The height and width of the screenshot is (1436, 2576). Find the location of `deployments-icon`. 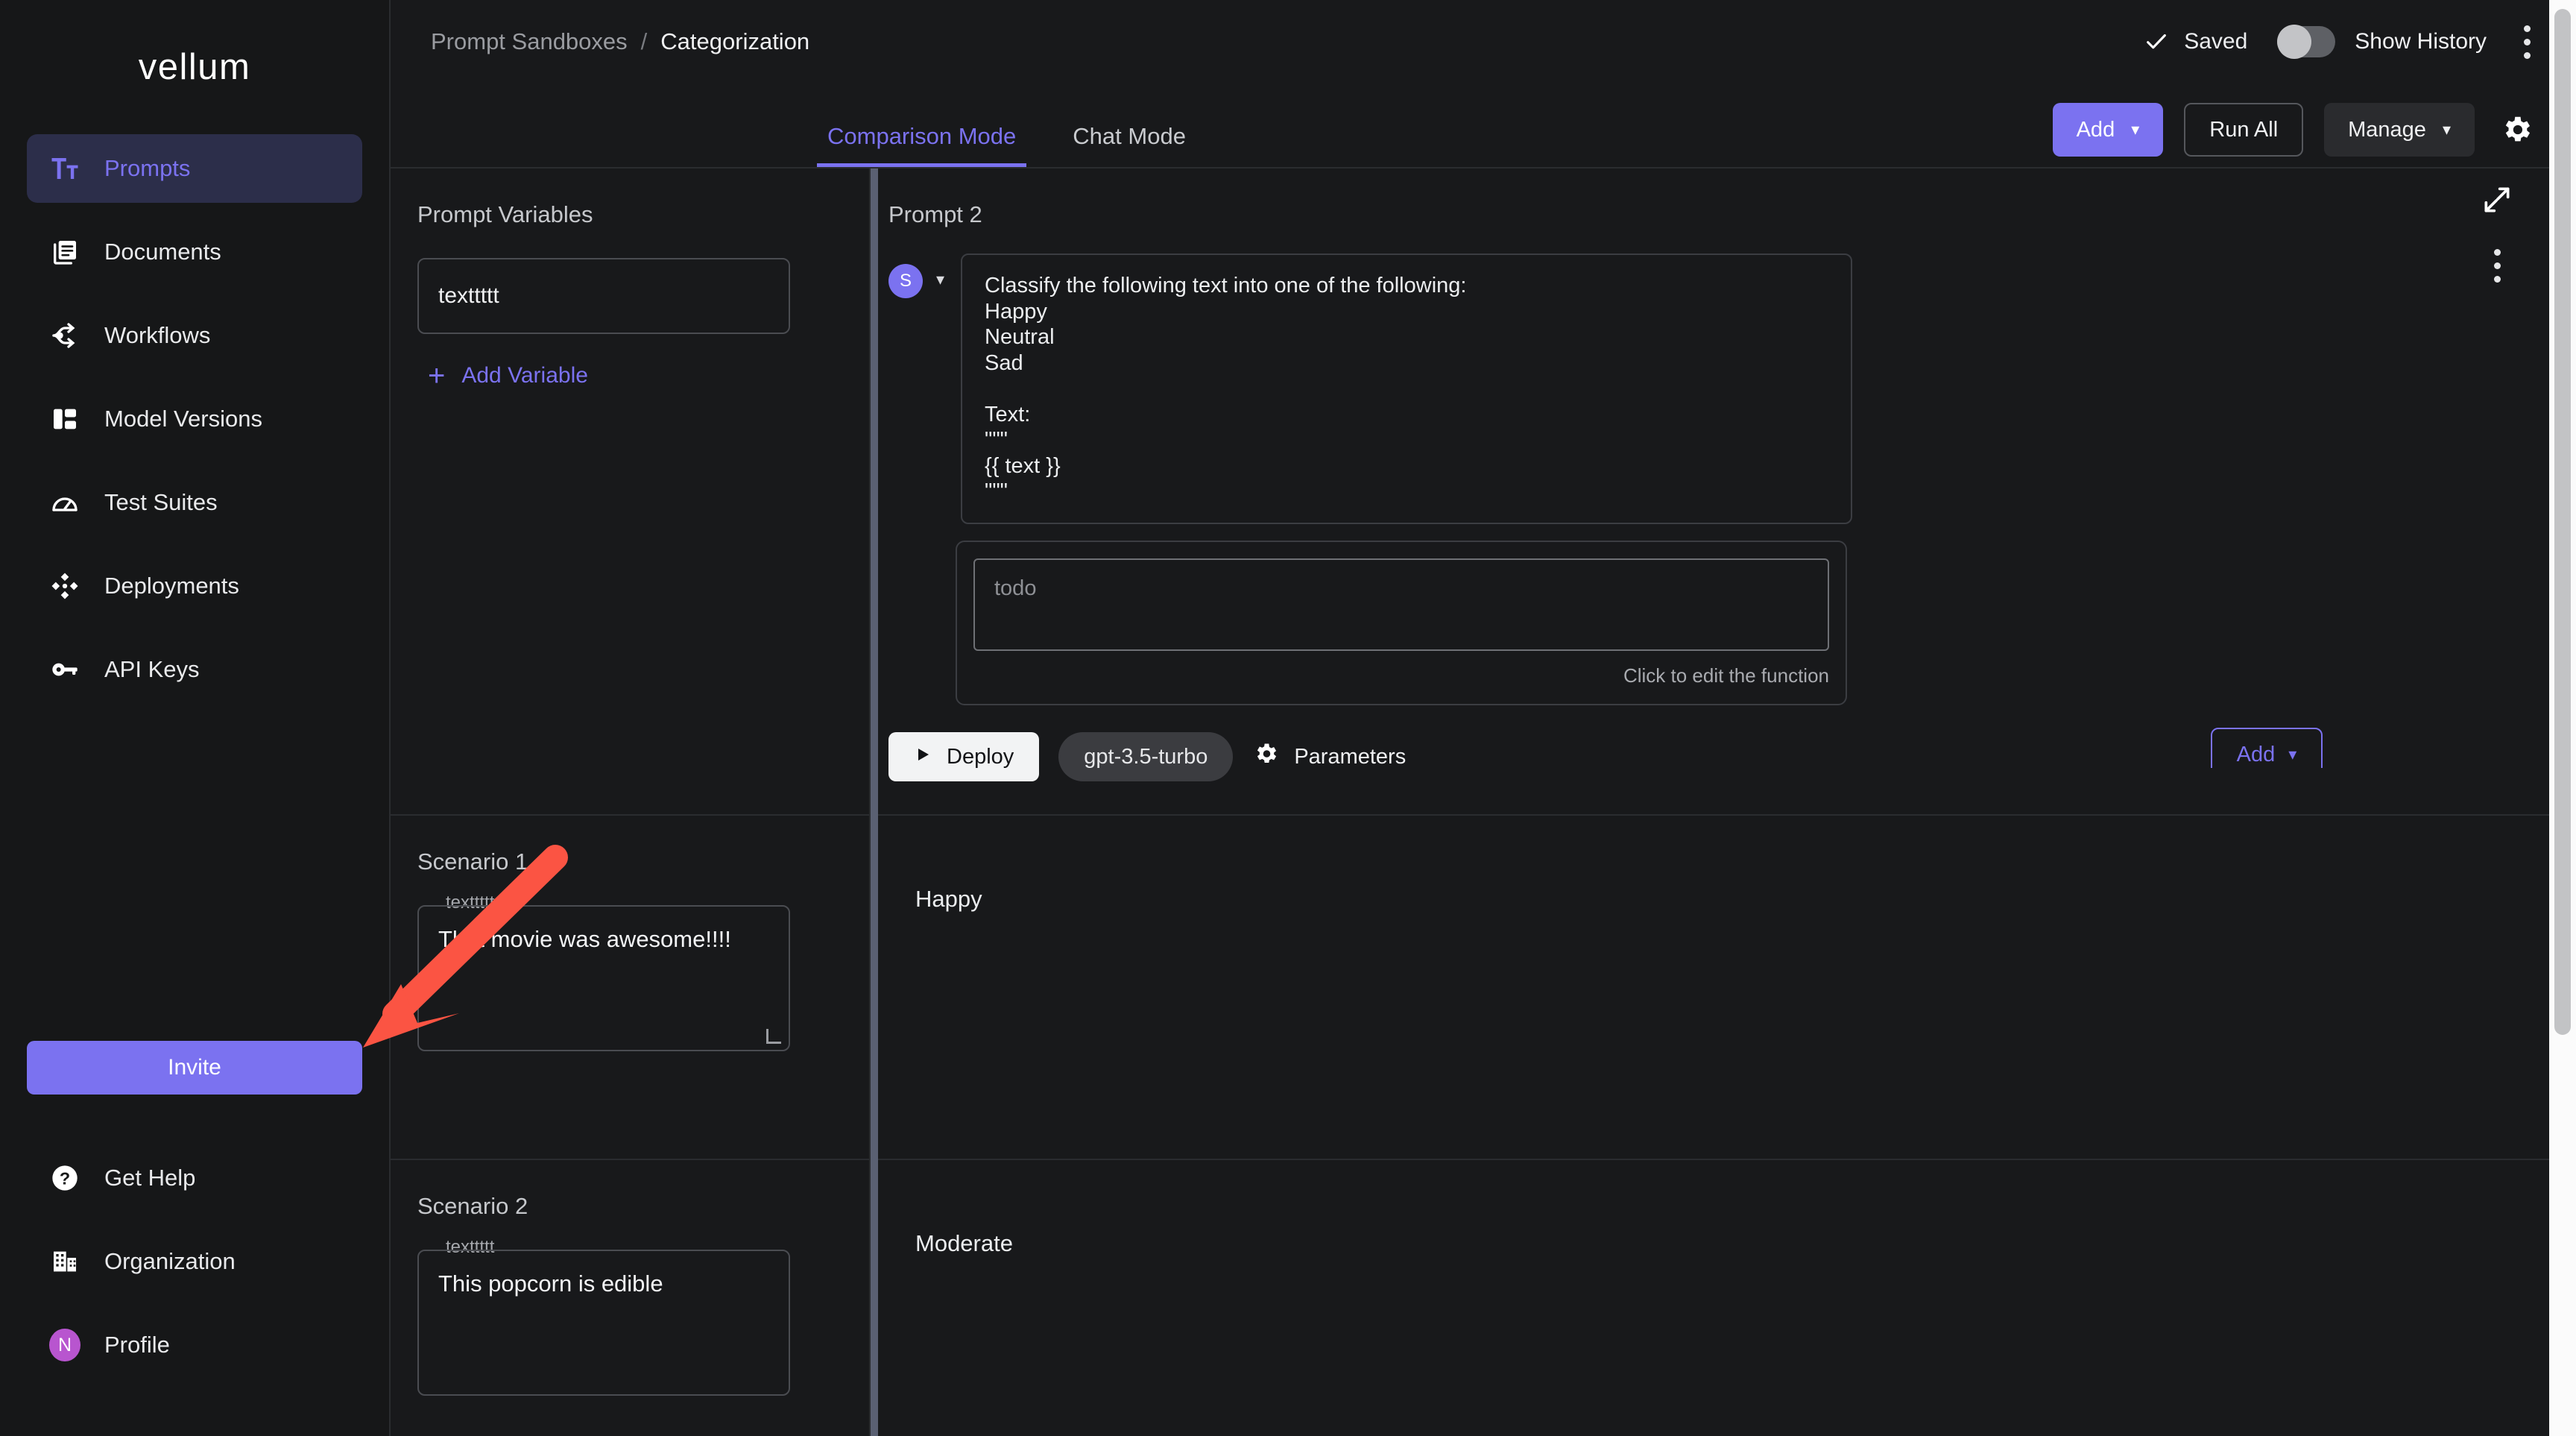

deployments-icon is located at coordinates (64, 586).